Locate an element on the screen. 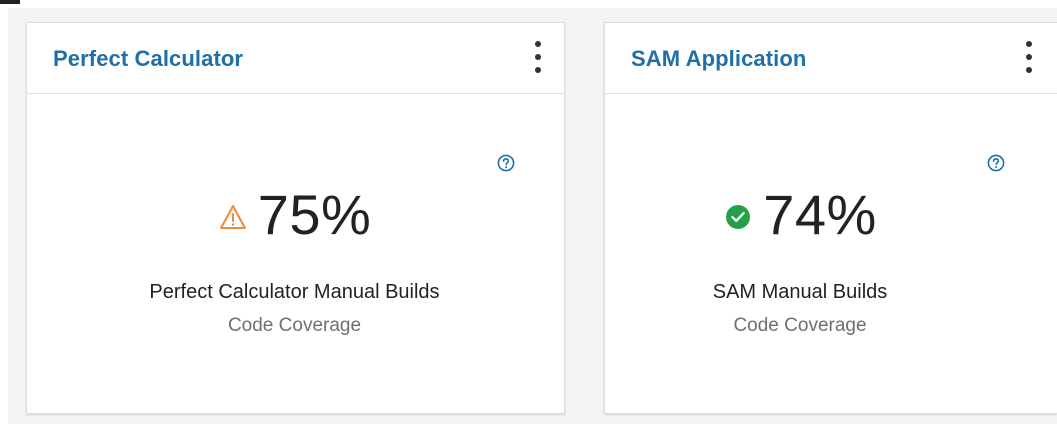 The width and height of the screenshot is (1057, 424). left-strip is located at coordinates (4, 216).